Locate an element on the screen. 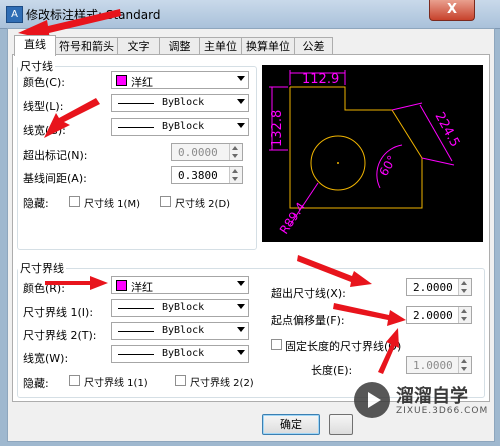 The height and width of the screenshot is (446, 500). red-arrow-dim-color is located at coordinates (72, 118).